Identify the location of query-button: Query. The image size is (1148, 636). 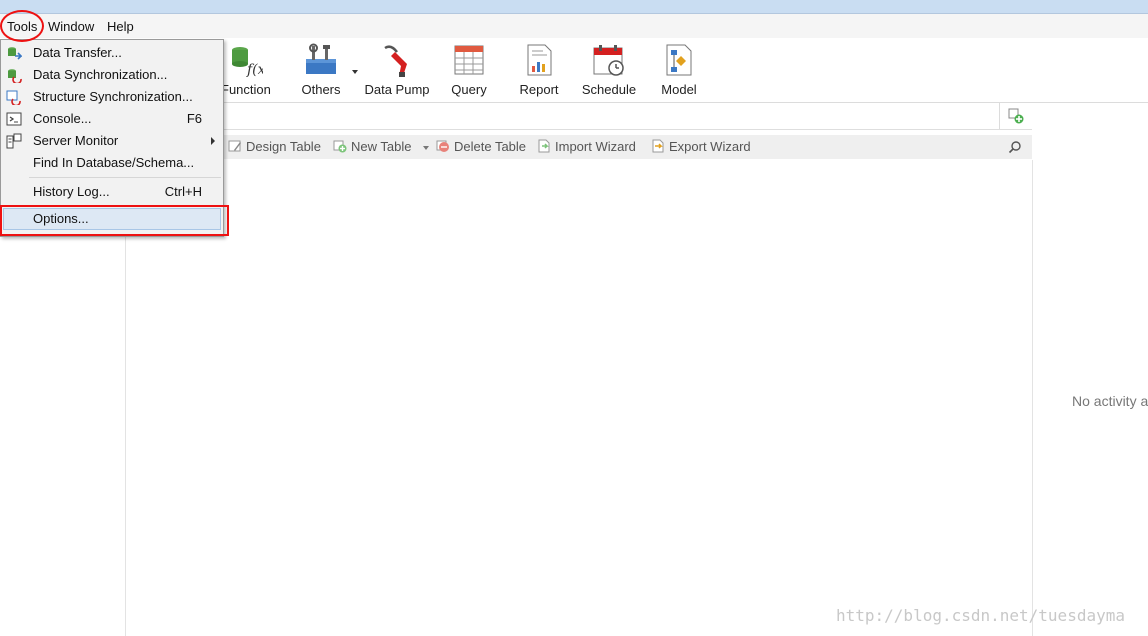
(469, 70).